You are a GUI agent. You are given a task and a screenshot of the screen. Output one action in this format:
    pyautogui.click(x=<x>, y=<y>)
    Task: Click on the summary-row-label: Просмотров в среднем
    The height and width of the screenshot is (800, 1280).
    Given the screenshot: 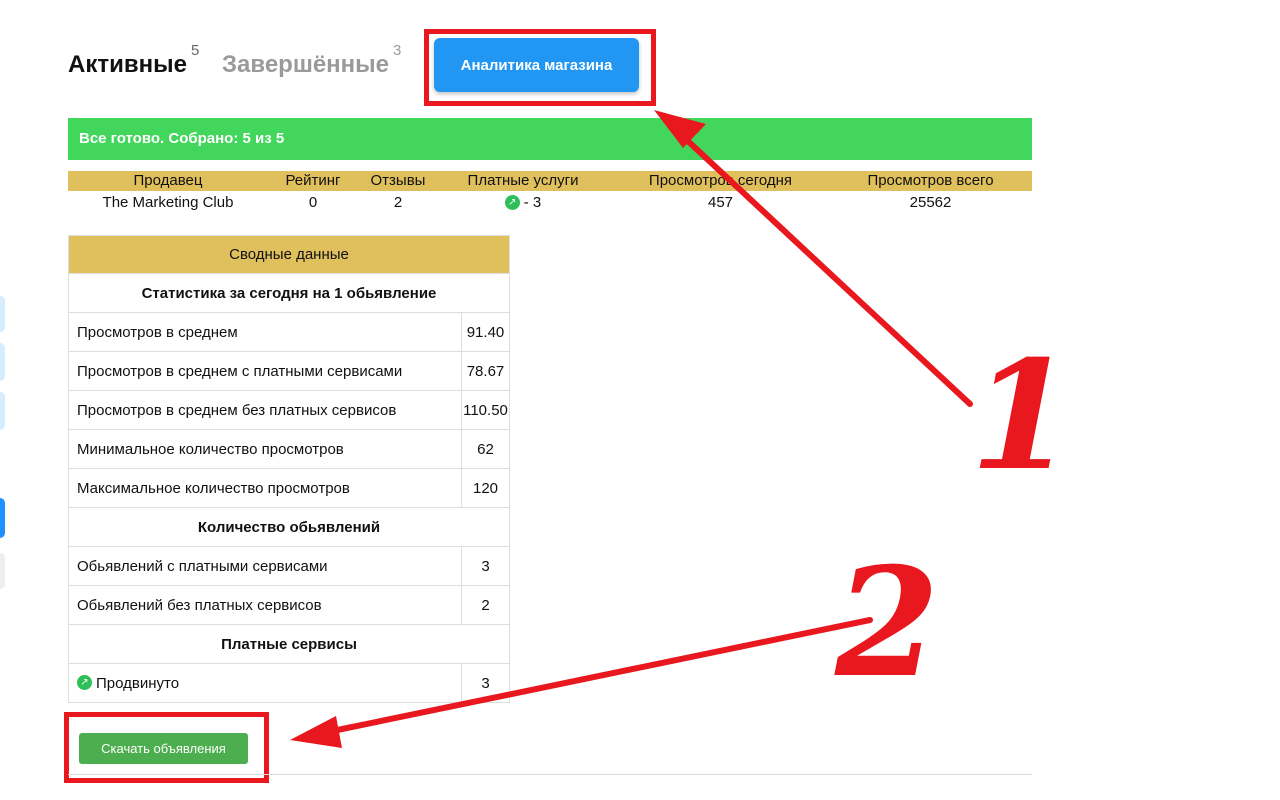 What is the action you would take?
    pyautogui.click(x=265, y=332)
    